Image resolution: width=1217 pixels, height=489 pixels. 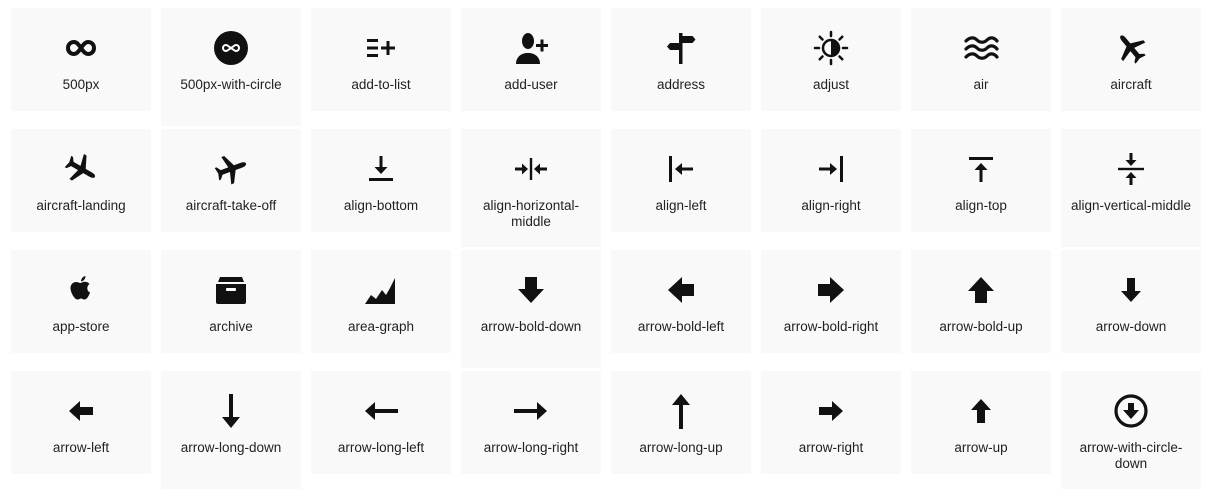 What do you see at coordinates (681, 326) in the screenshot?
I see `icon-label: arrow-bold-left` at bounding box center [681, 326].